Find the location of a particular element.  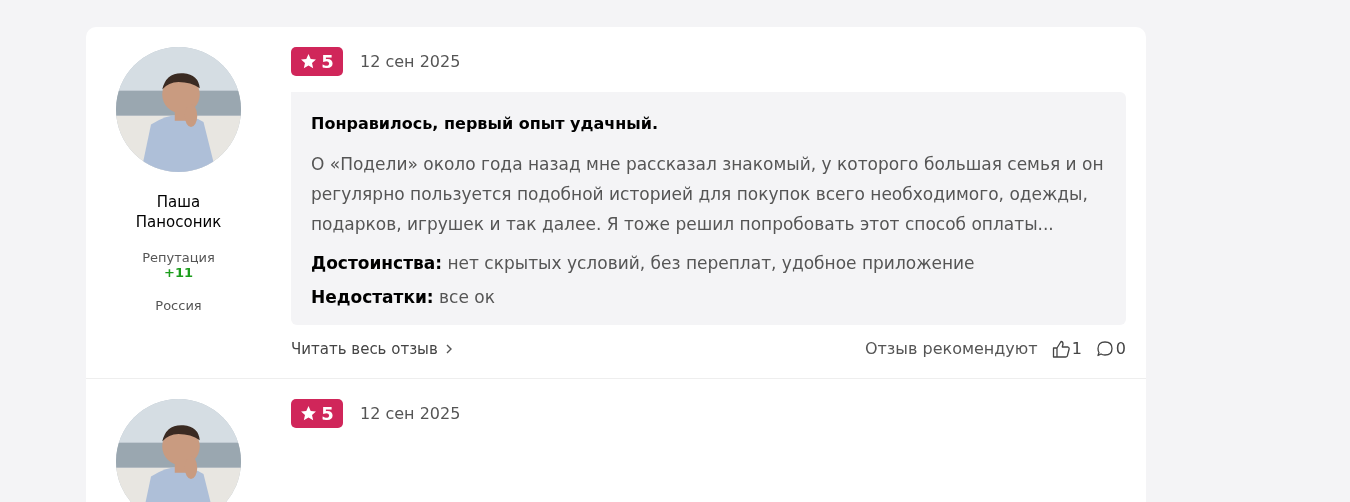

pros-label: Достоинства: is located at coordinates (377, 263).